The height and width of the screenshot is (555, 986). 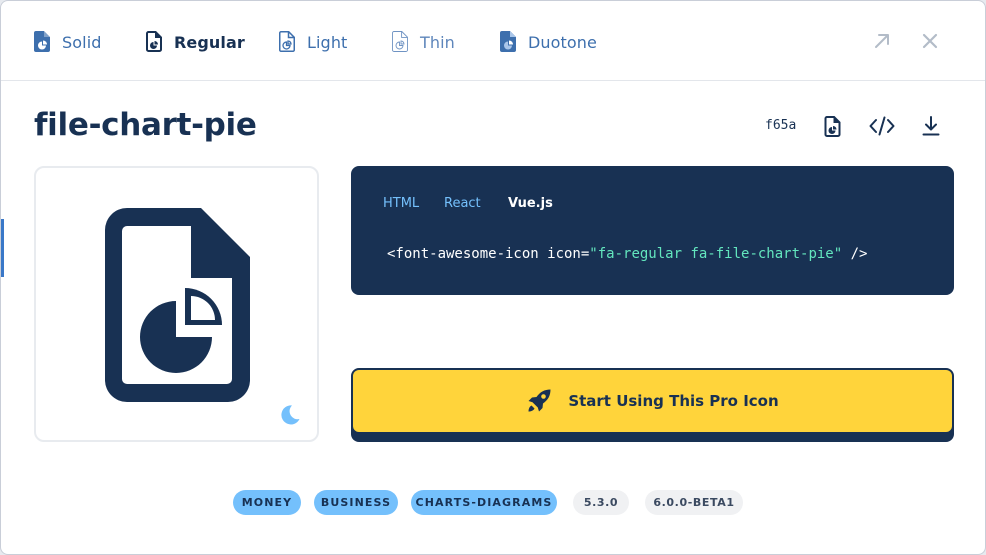 What do you see at coordinates (288, 42) in the screenshot?
I see `file-chart-pie-light-icon` at bounding box center [288, 42].